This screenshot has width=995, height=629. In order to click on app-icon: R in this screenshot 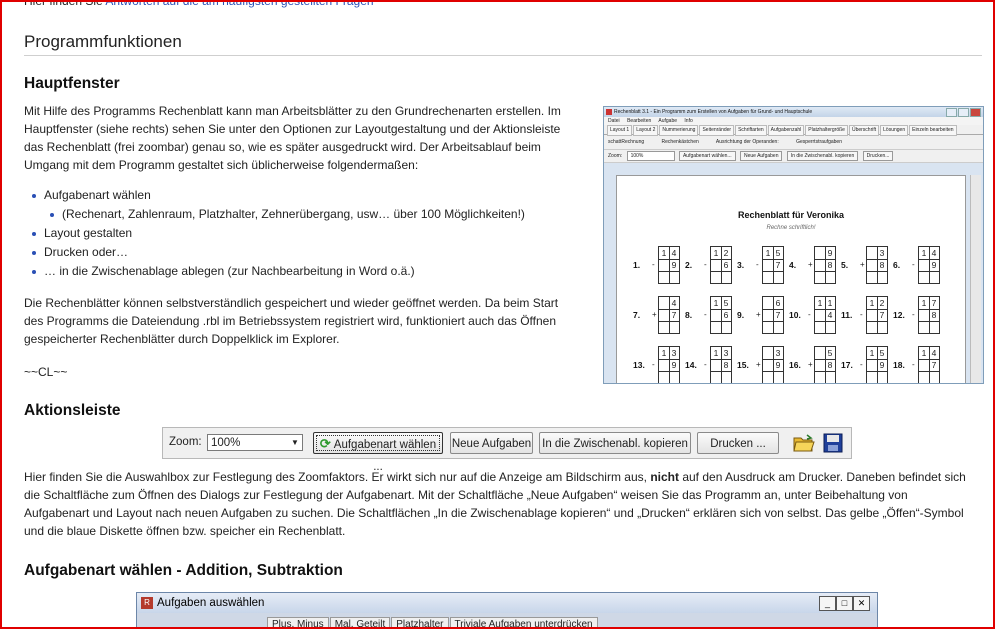, I will do `click(147, 603)`.